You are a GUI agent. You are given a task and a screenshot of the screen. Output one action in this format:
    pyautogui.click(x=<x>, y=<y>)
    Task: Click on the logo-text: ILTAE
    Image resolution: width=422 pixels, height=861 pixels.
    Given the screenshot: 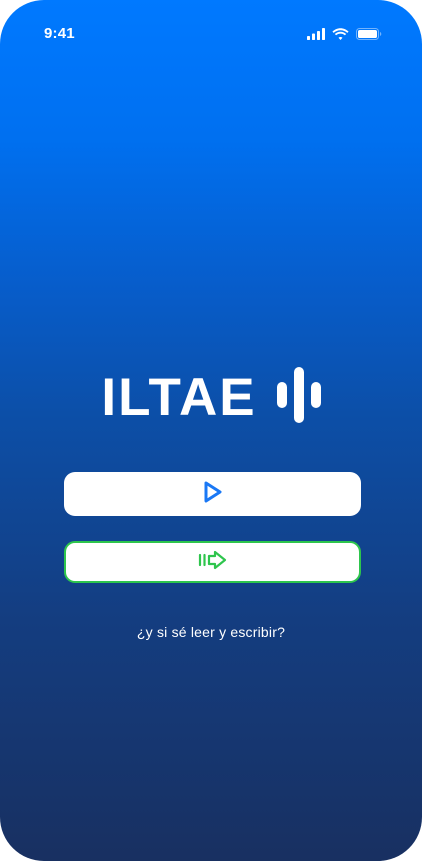 What is the action you would take?
    pyautogui.click(x=179, y=397)
    